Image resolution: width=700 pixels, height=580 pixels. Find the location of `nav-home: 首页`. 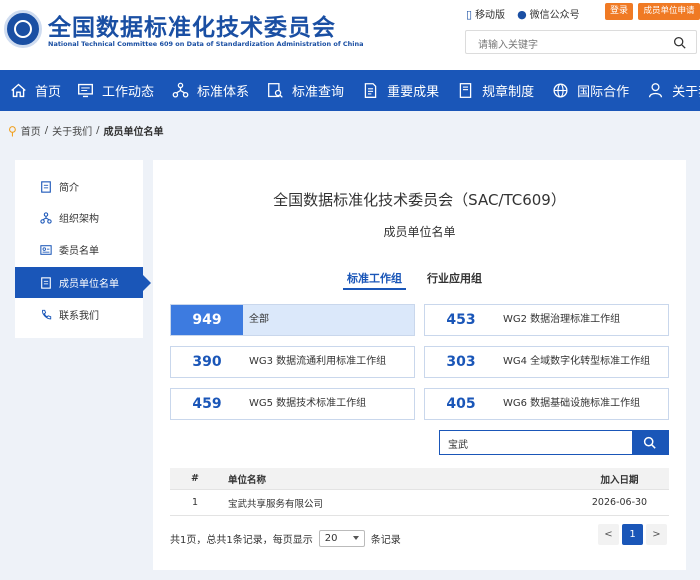

nav-home: 首页 is located at coordinates (30, 90).